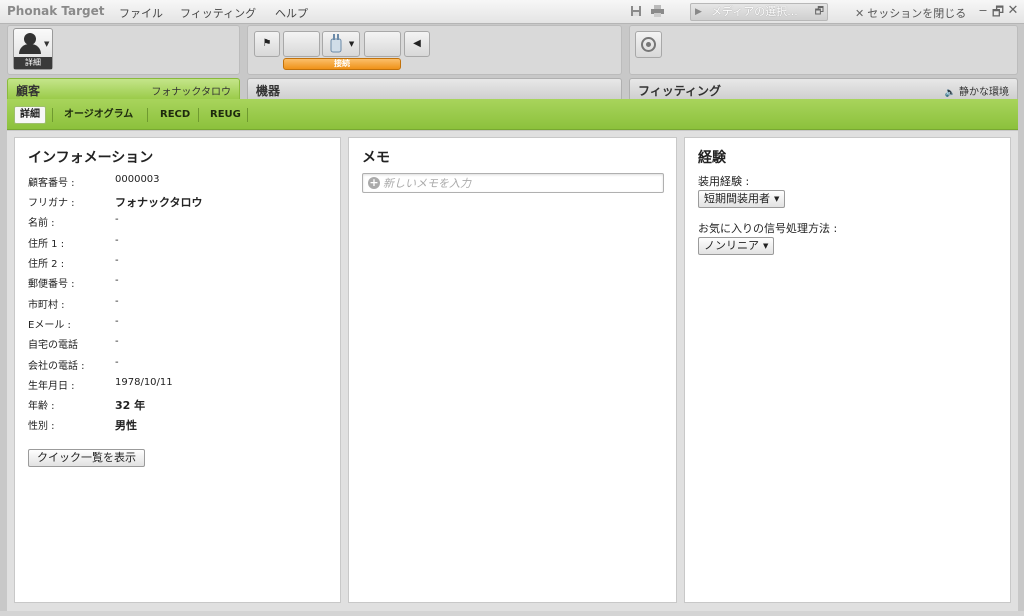 Image resolution: width=1024 pixels, height=616 pixels. What do you see at coordinates (51, 284) in the screenshot?
I see `info-label: 郵便番号 :` at bounding box center [51, 284].